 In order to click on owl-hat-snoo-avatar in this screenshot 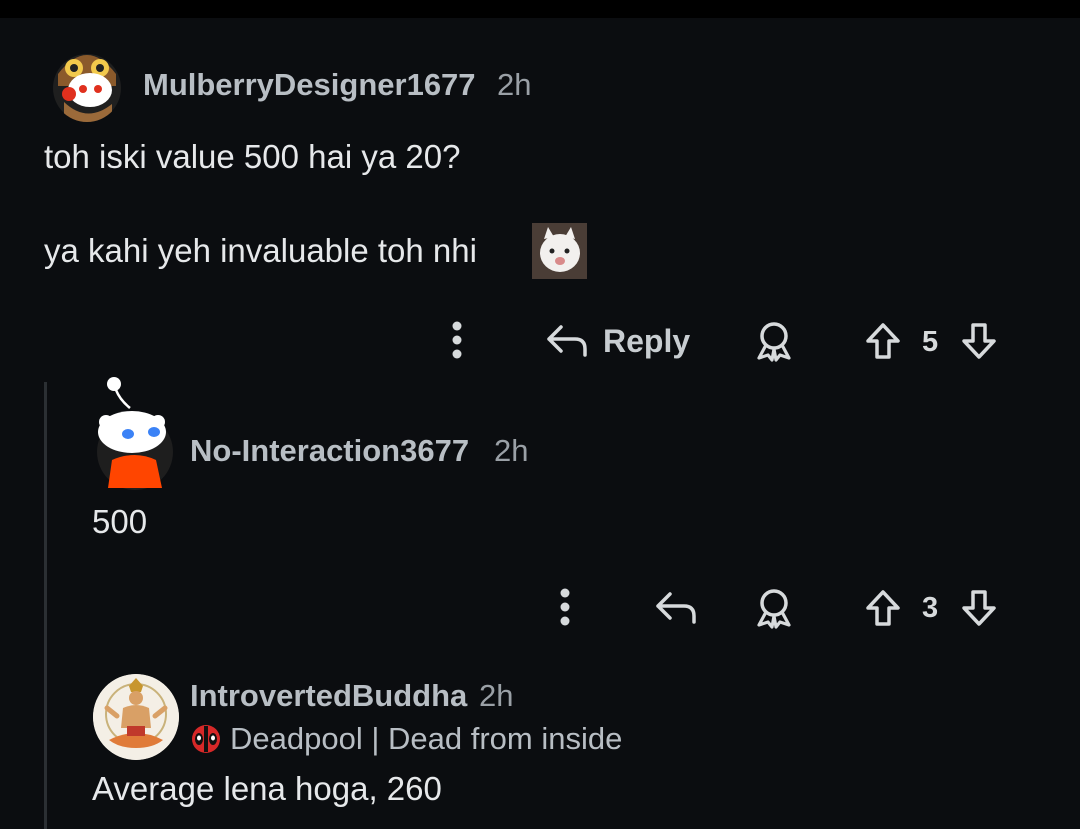, I will do `click(86, 83)`.